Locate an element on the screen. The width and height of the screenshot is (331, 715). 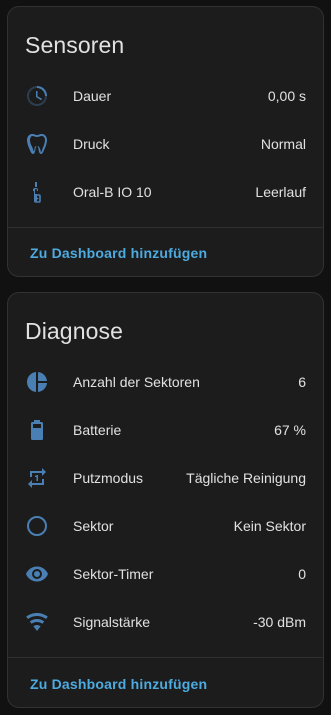
entity-value: 6 is located at coordinates (302, 382).